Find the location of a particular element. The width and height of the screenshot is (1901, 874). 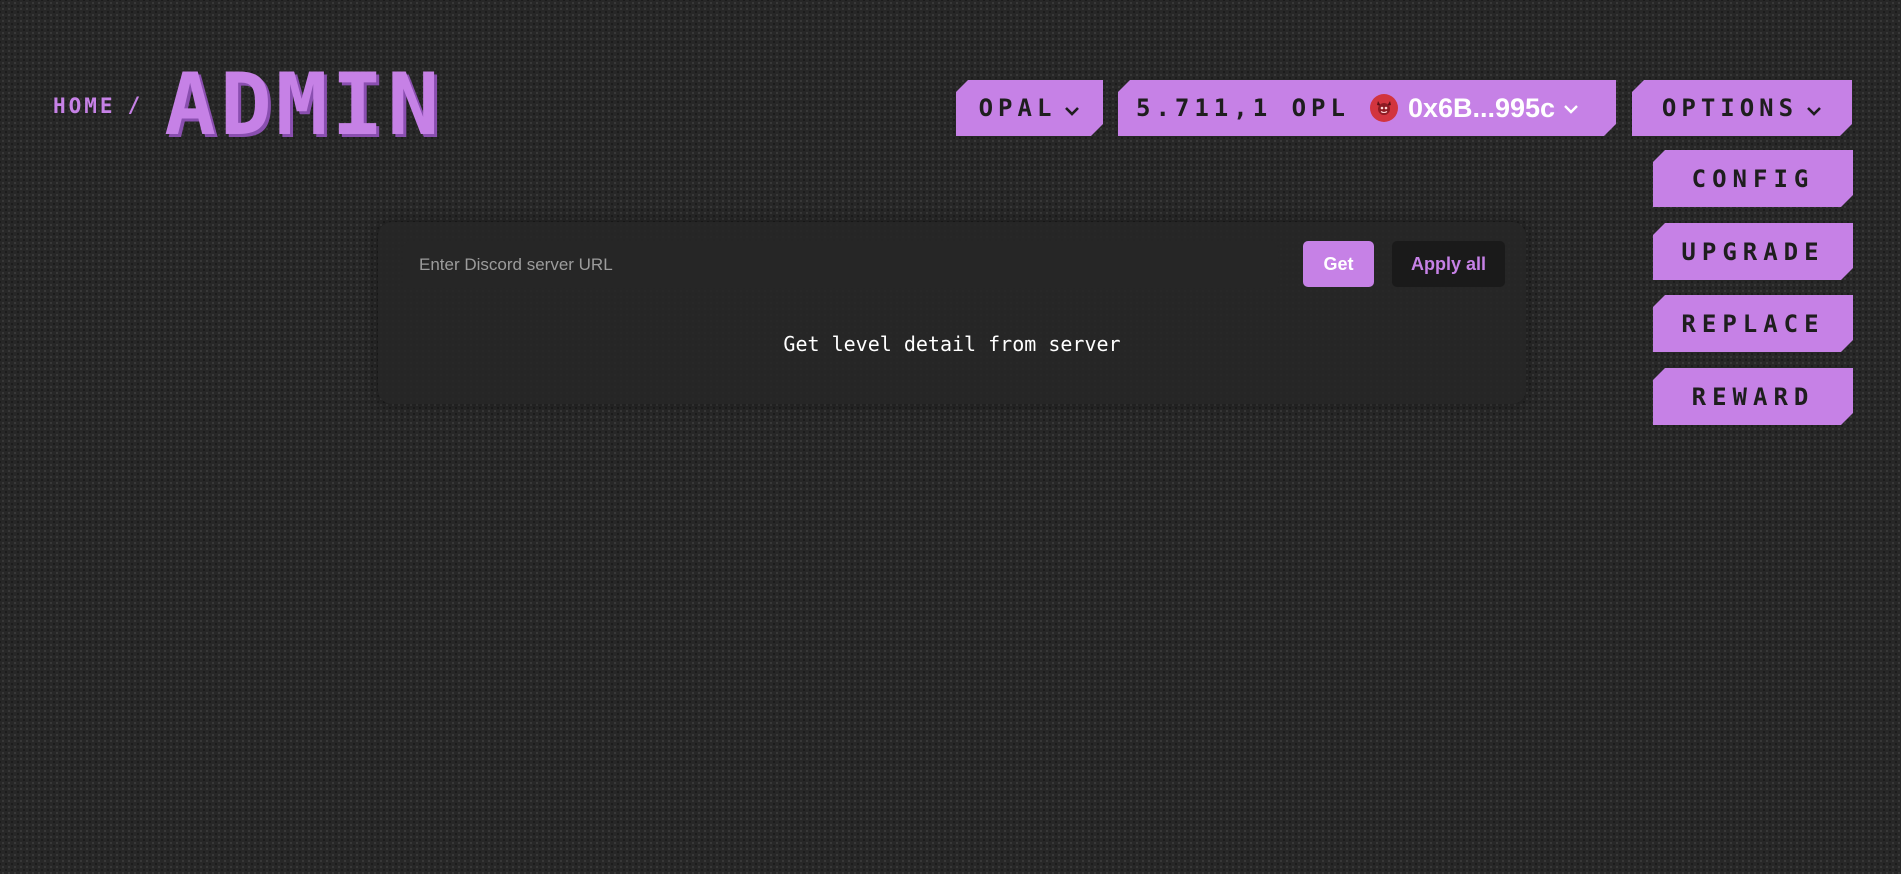

wallet-button: 5.711,1 OPL 0x6B...995c is located at coordinates (1367, 108).